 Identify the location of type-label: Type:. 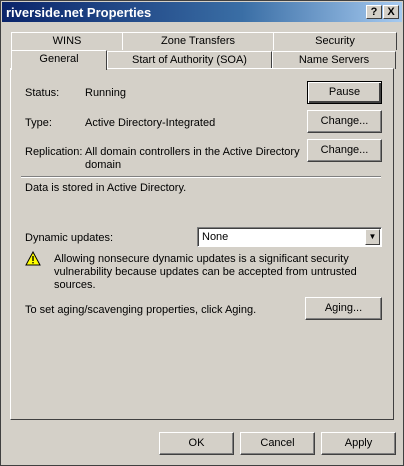
(38, 123).